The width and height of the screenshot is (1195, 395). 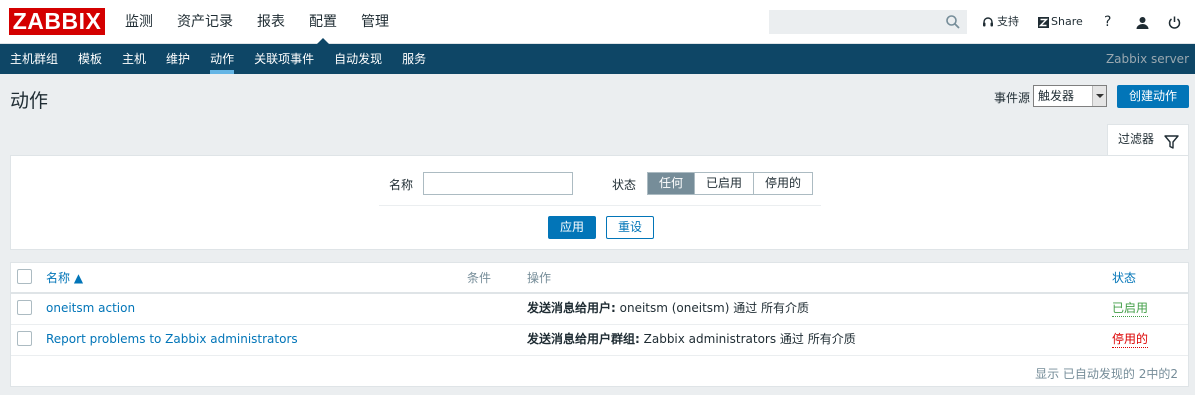 I want to click on table-footer-count: 显示 已自动发现的 2中的2, so click(x=1106, y=374).